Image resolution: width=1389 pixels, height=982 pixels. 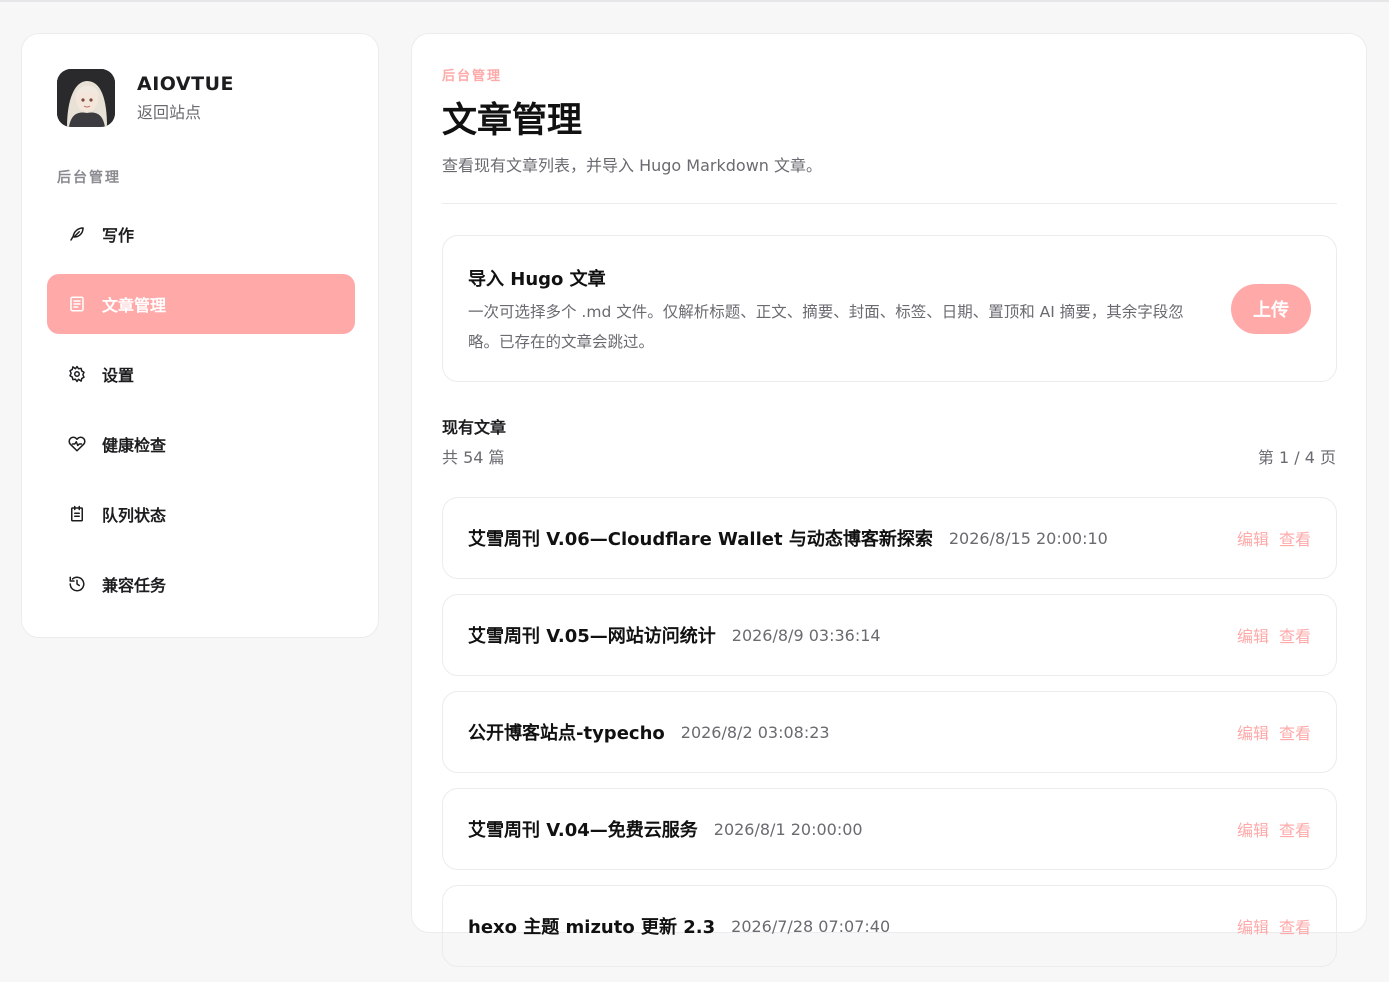 What do you see at coordinates (77, 444) in the screenshot?
I see `heart-pulse-icon` at bounding box center [77, 444].